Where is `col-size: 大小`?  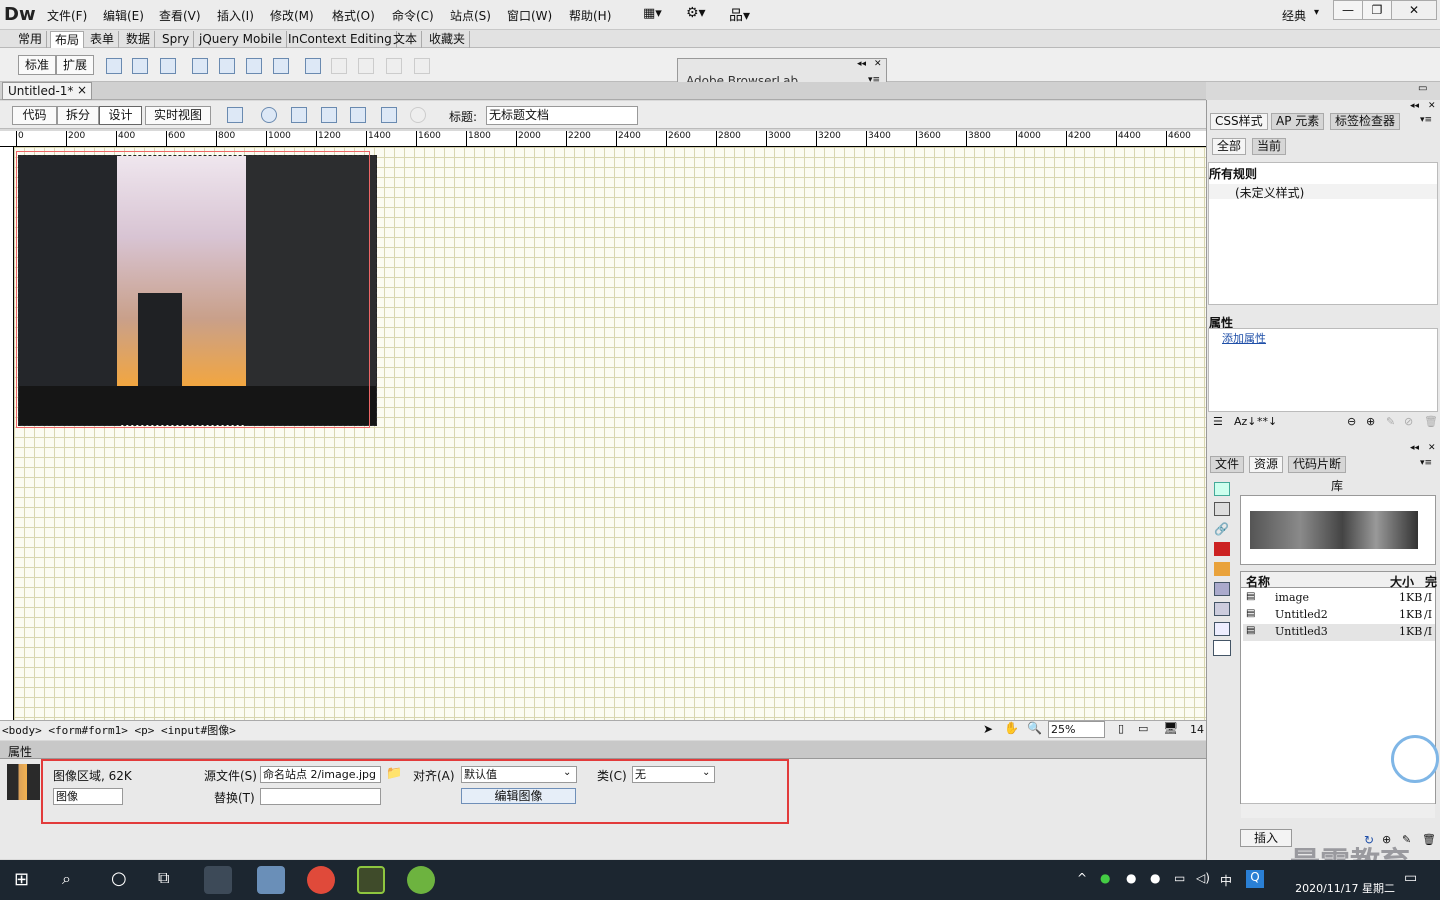 col-size: 大小 is located at coordinates (1402, 581).